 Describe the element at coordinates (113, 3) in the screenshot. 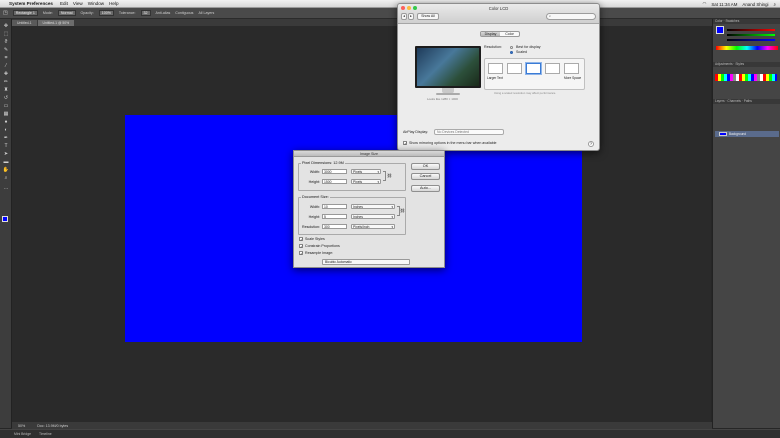

I see `menu-help: Help` at that location.